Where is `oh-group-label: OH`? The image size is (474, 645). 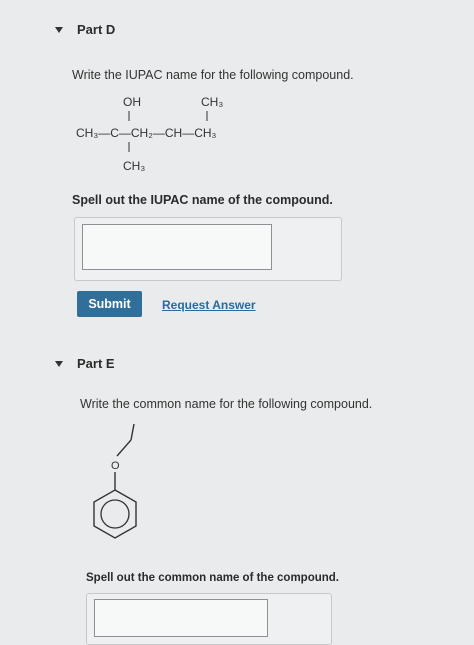 oh-group-label: OH is located at coordinates (132, 102).